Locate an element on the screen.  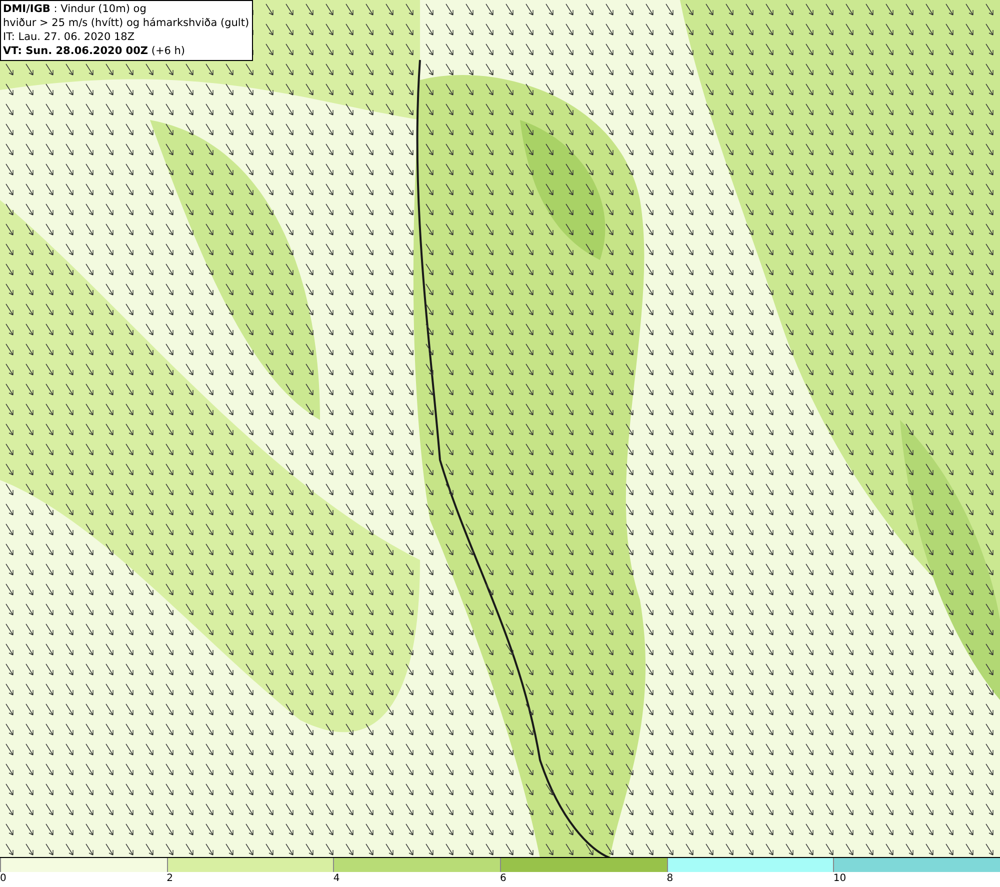
info-text: VT: Sun. 28.06.2020 00Z (+6 h) is located at coordinates (94, 51).